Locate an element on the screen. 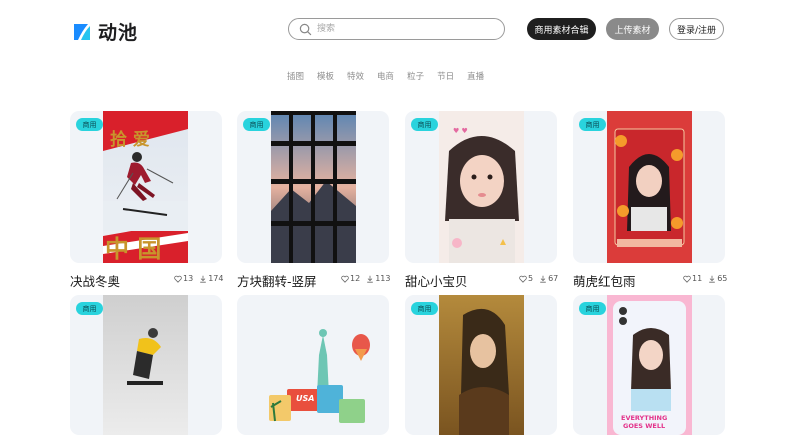 Image resolution: width=800 pixels, height=435 pixels. card-title: 甜心小宝贝 is located at coordinates (436, 280).